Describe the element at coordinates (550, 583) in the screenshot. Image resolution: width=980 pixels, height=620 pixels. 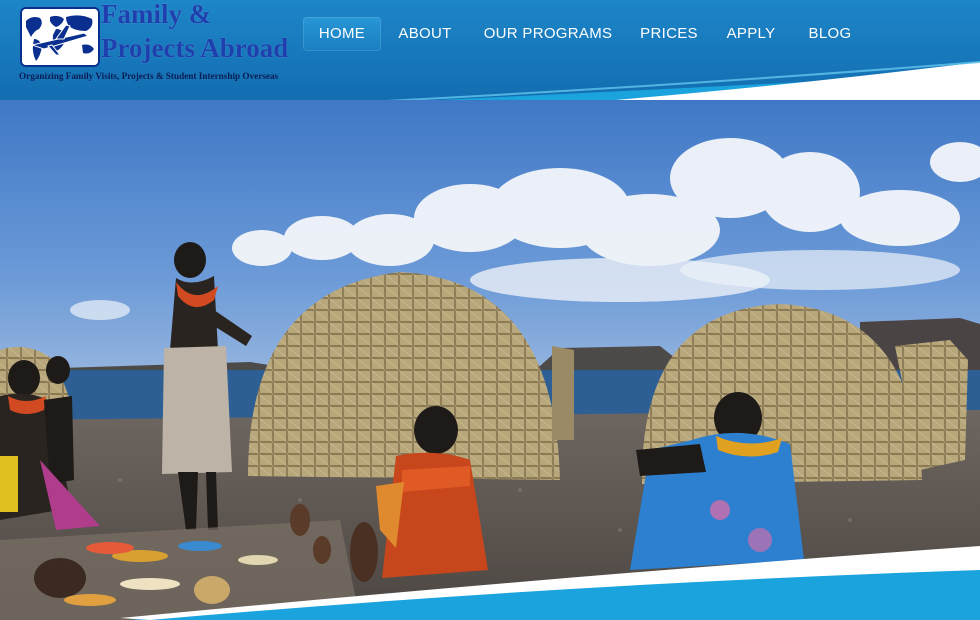
I see `footer-swoosh` at that location.